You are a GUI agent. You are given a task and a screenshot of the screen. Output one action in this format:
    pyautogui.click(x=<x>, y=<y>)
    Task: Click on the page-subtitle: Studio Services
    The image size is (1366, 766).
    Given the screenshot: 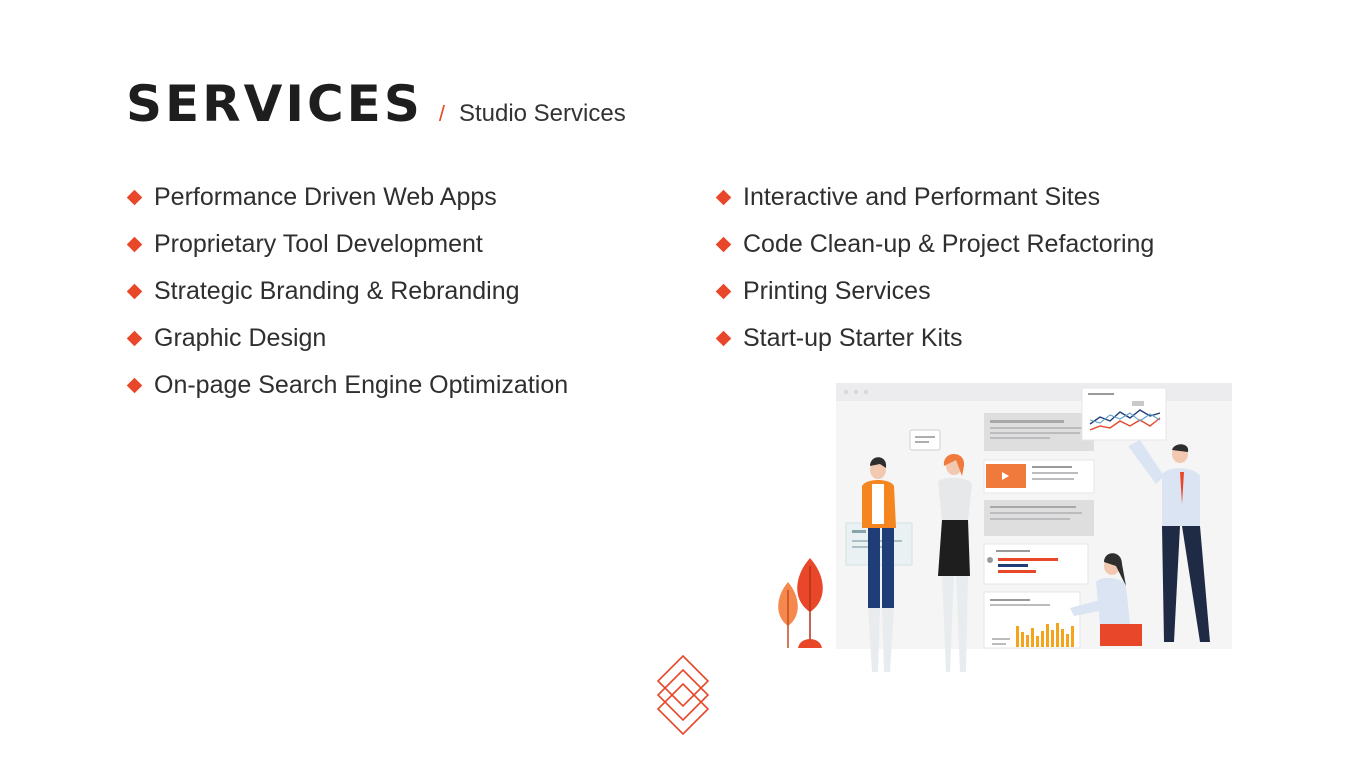 What is the action you would take?
    pyautogui.click(x=542, y=113)
    